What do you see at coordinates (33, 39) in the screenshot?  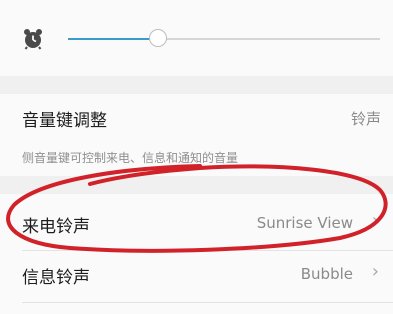 I see `alarm-clock-icon` at bounding box center [33, 39].